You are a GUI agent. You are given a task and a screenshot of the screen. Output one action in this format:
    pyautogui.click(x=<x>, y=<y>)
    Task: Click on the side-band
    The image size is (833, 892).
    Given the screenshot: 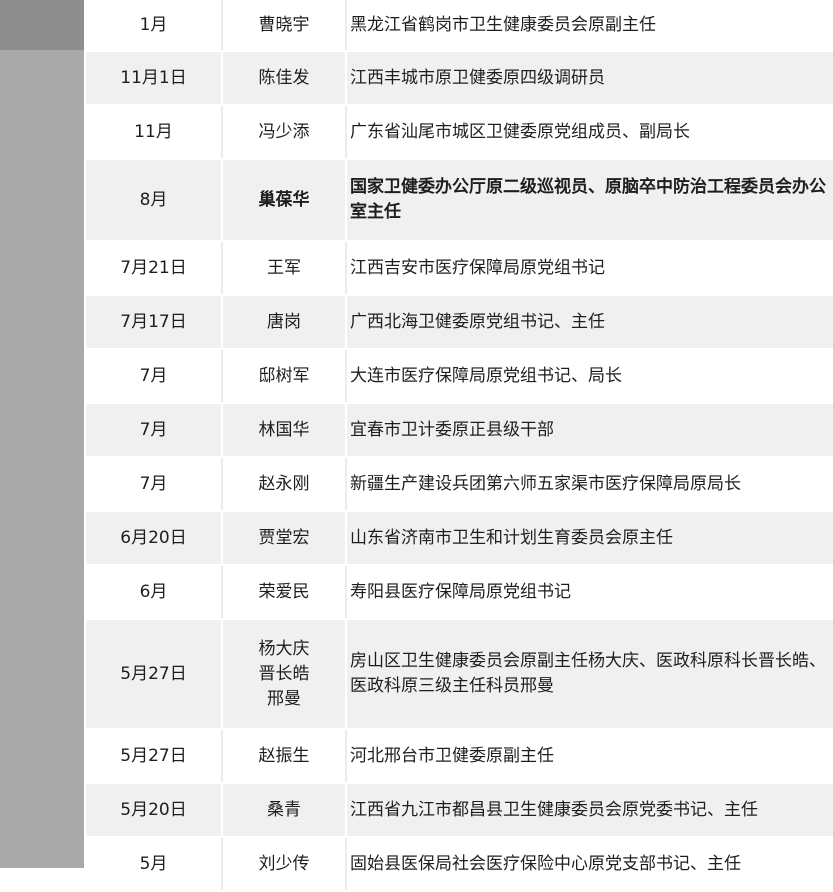 What is the action you would take?
    pyautogui.click(x=42, y=459)
    